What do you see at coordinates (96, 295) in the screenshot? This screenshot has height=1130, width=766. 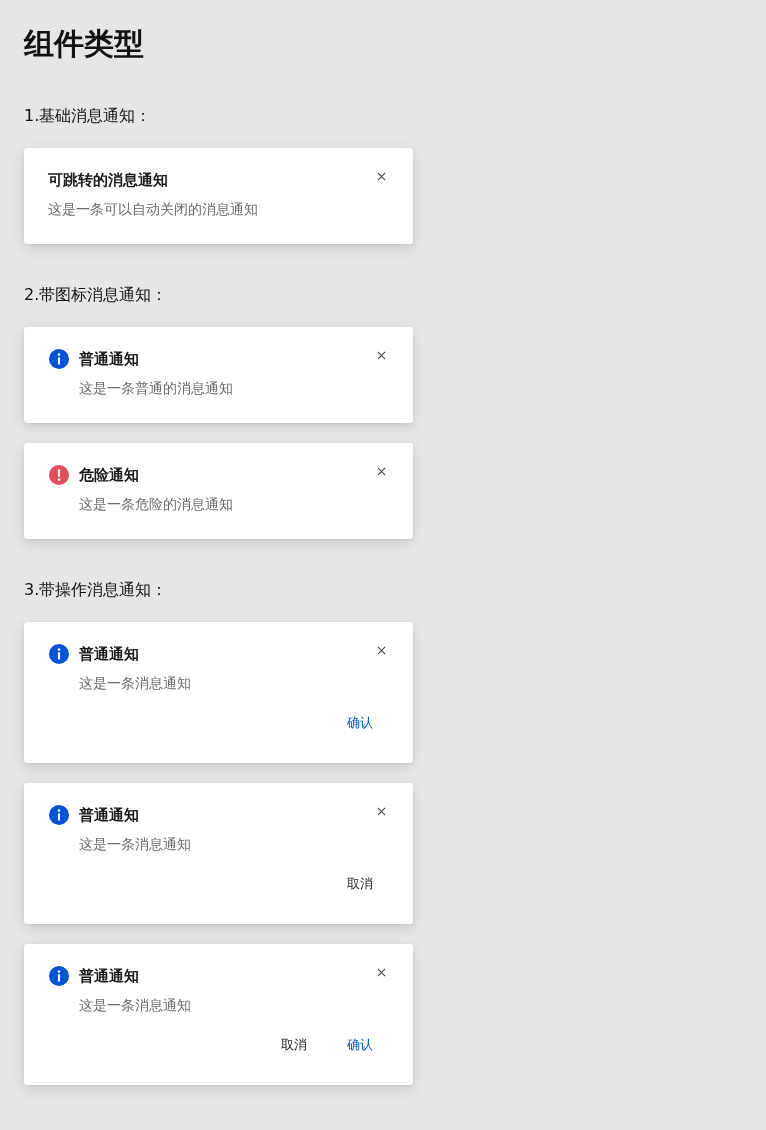 I see `section-heading: 2.带图标消息通知：` at bounding box center [96, 295].